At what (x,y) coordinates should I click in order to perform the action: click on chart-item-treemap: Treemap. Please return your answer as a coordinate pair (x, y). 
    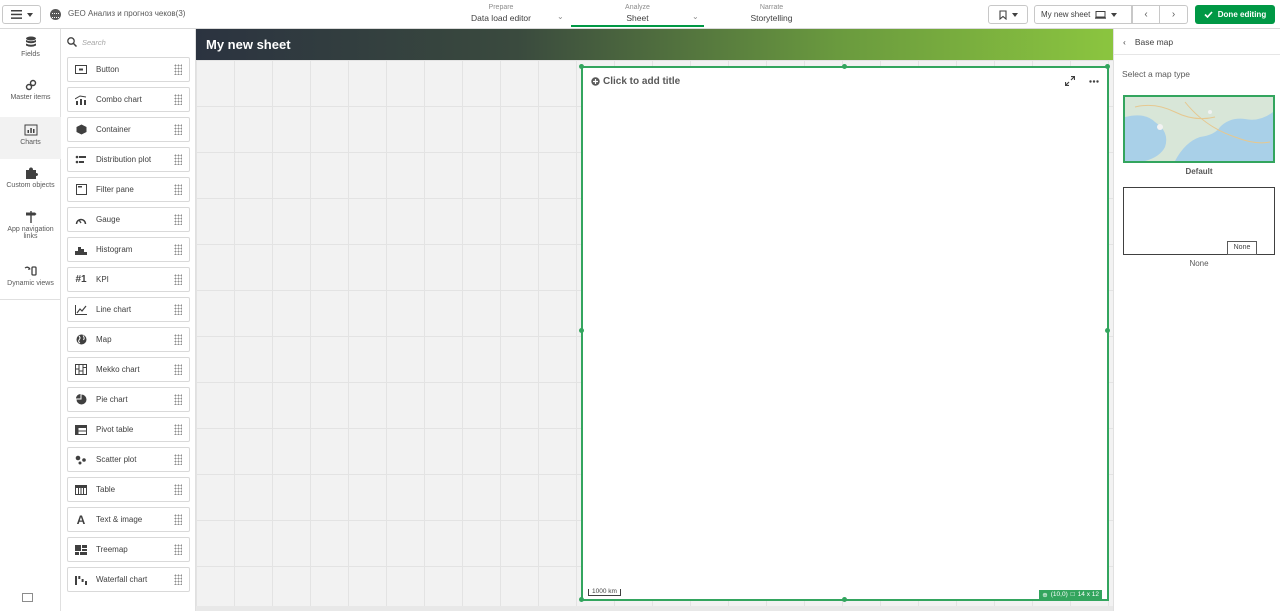
    Looking at the image, I should click on (128, 549).